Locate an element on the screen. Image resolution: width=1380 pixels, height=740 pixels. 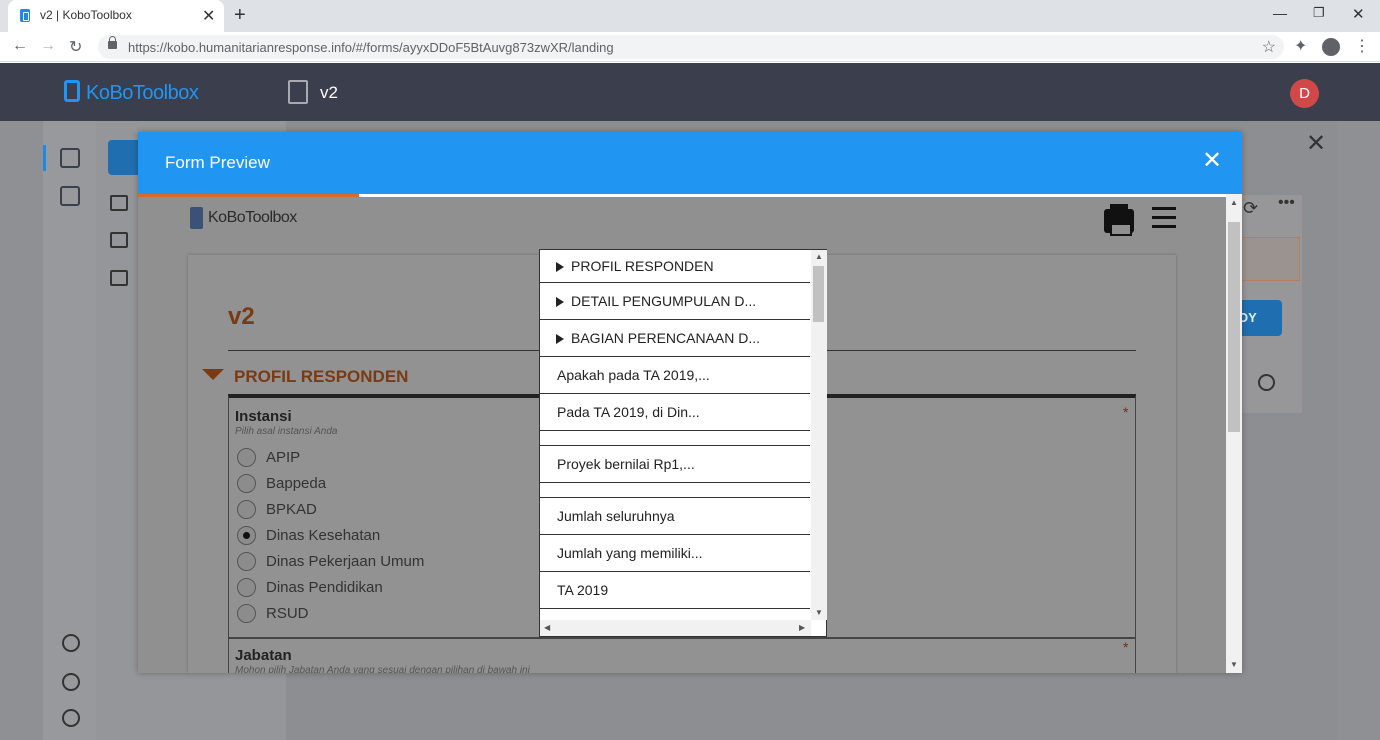
radio-option-label: APIP is located at coordinates (283, 457).